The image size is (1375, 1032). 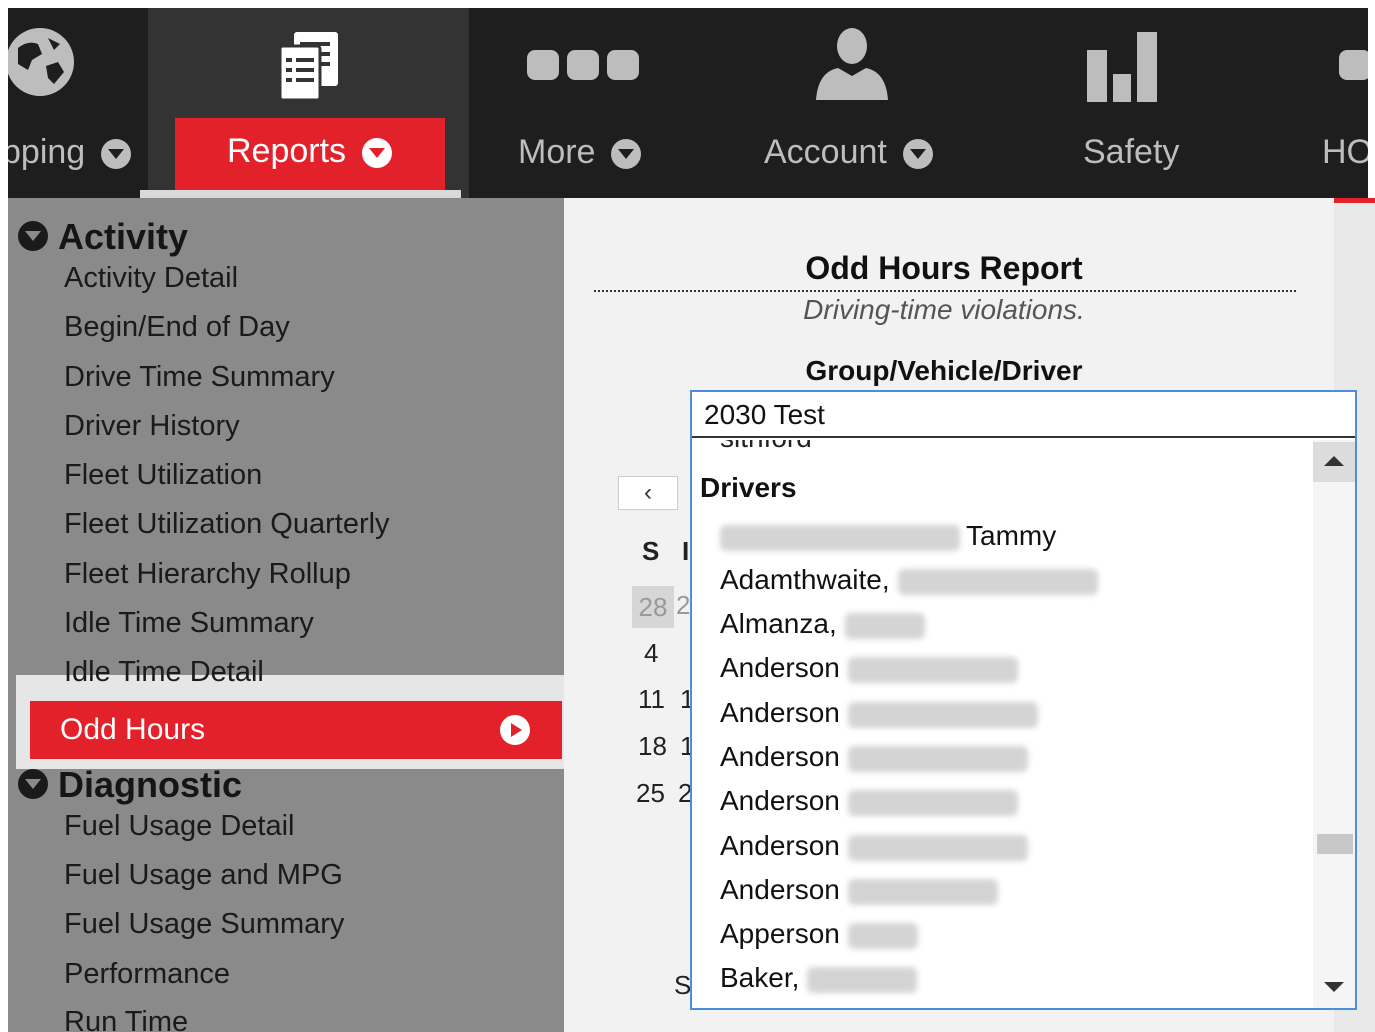 What do you see at coordinates (164, 672) in the screenshot?
I see `sidebar-item-idle-time-detail: Idle Time Detail` at bounding box center [164, 672].